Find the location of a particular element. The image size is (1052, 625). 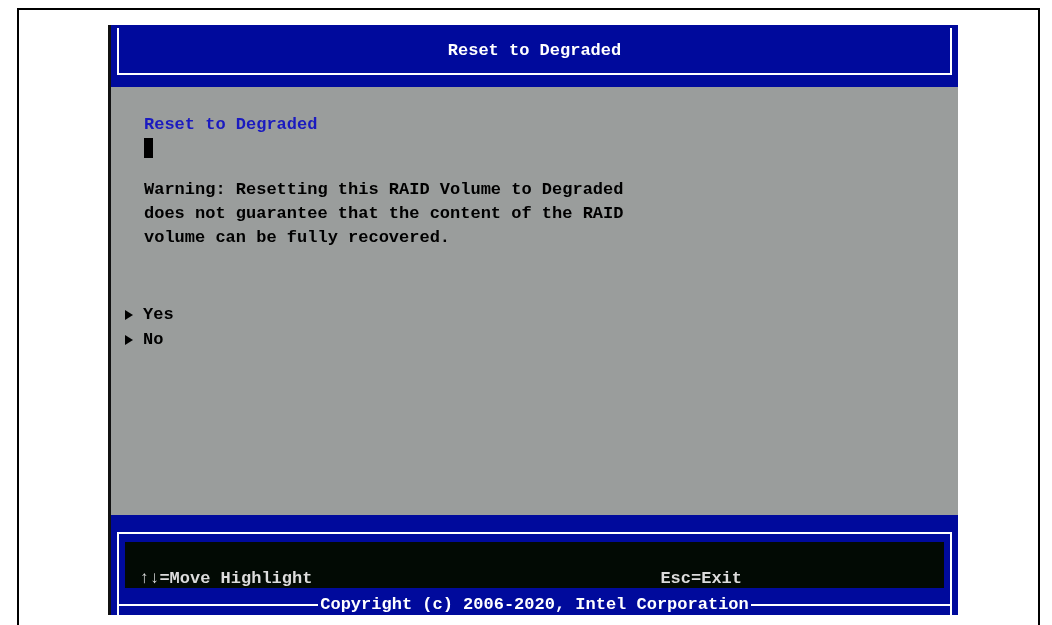

copyright-text: Copyright (c) 2006-2020, Intel Corporation is located at coordinates (534, 604).